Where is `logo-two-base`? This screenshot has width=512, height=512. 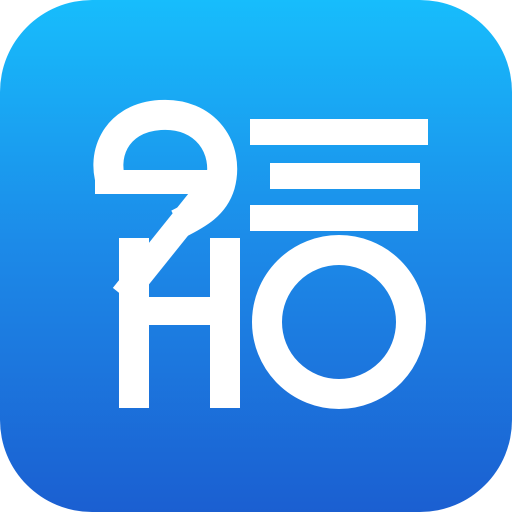 logo-two-base is located at coordinates (152, 182).